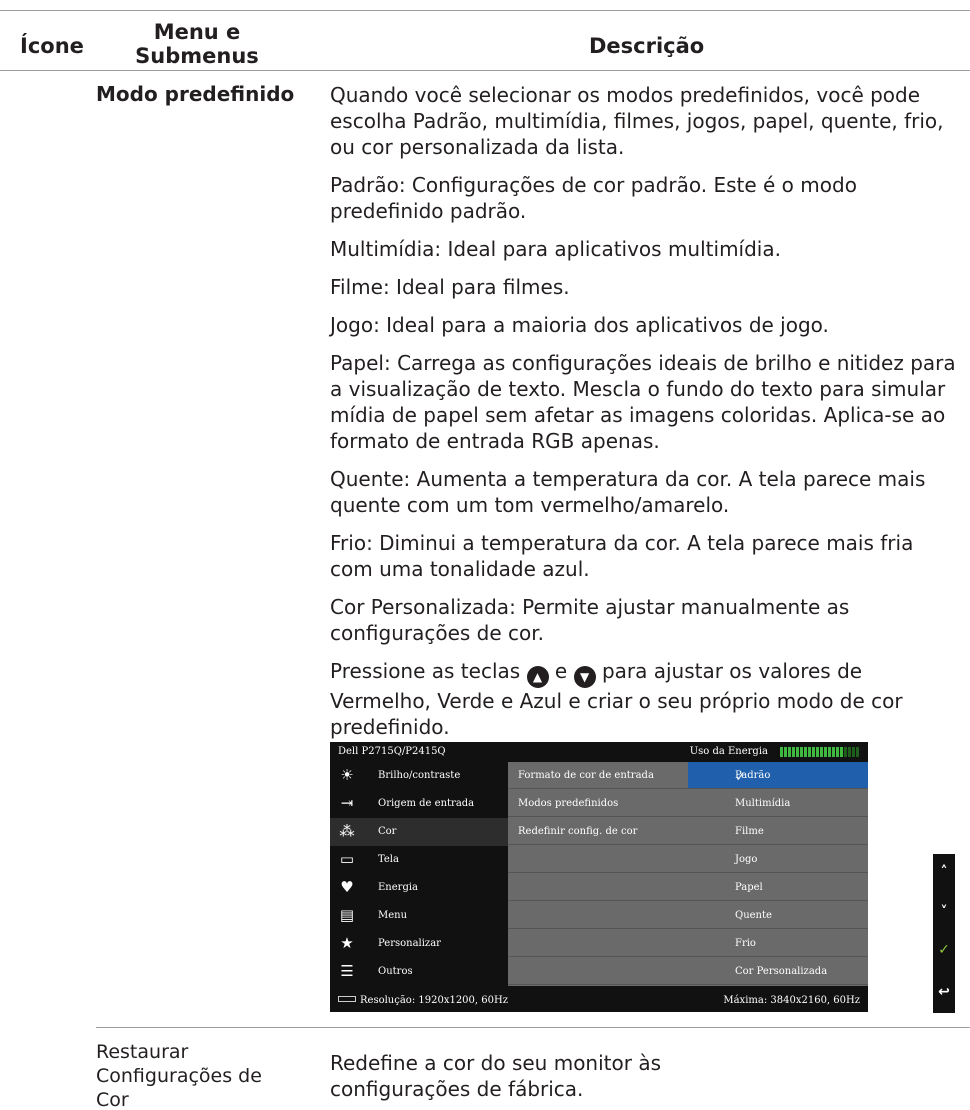 The width and height of the screenshot is (970, 1110). Describe the element at coordinates (568, 803) in the screenshot. I see `osd-submenu-label: Modos predefinidos` at that location.